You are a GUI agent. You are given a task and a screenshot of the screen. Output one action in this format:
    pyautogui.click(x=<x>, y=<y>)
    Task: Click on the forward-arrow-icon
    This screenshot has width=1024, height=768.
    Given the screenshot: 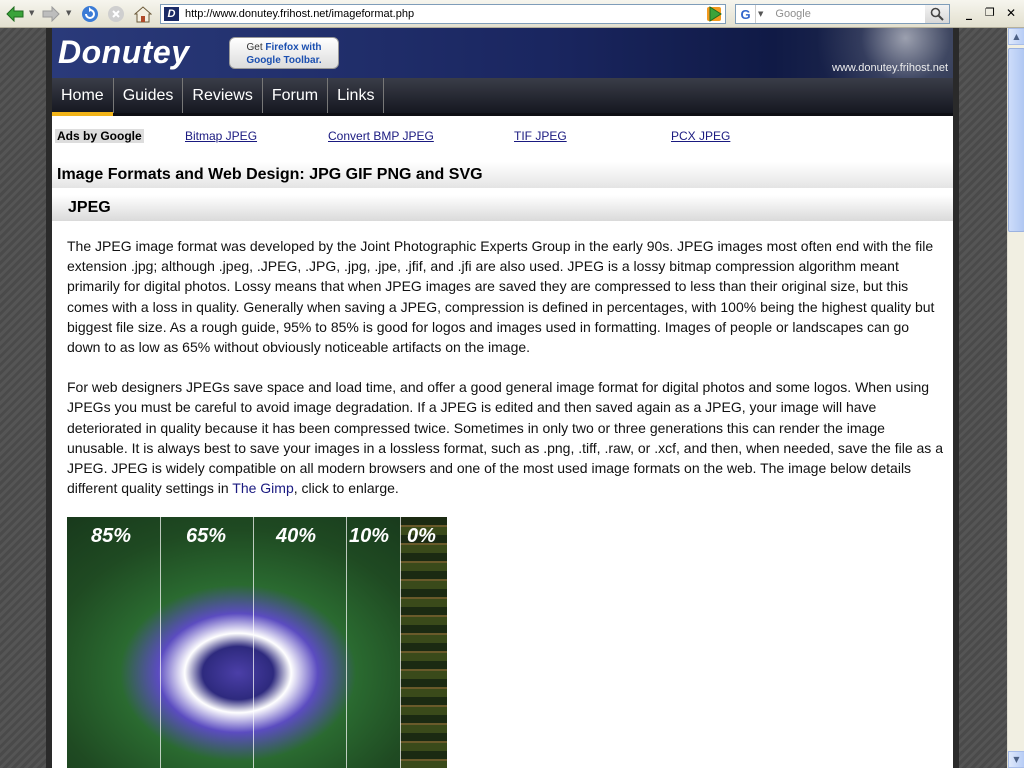 What is the action you would take?
    pyautogui.click(x=51, y=14)
    